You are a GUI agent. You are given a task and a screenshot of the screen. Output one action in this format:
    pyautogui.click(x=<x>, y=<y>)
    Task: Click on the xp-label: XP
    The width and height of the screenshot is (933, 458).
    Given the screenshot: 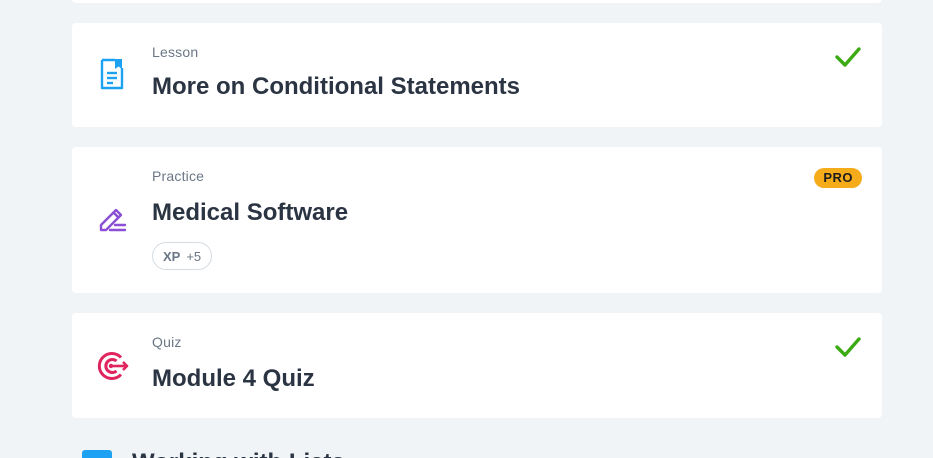 What is the action you would take?
    pyautogui.click(x=172, y=256)
    